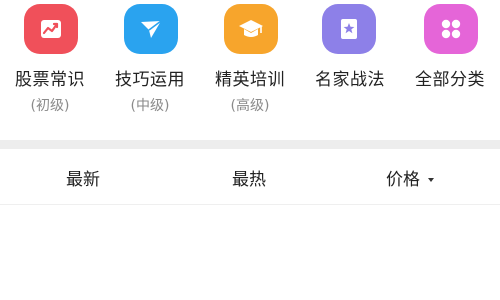 Image resolution: width=500 pixels, height=300 pixels. Describe the element at coordinates (431, 180) in the screenshot. I see `caret-down-icon` at that location.